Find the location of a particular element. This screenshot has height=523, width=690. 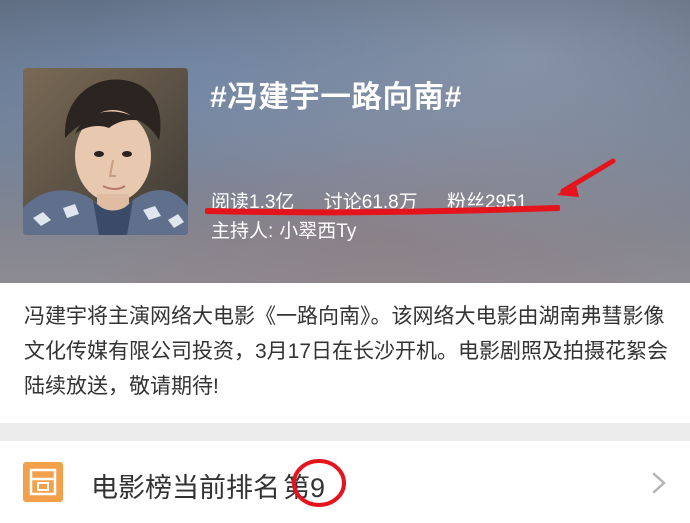

topic-avatar is located at coordinates (105, 151).